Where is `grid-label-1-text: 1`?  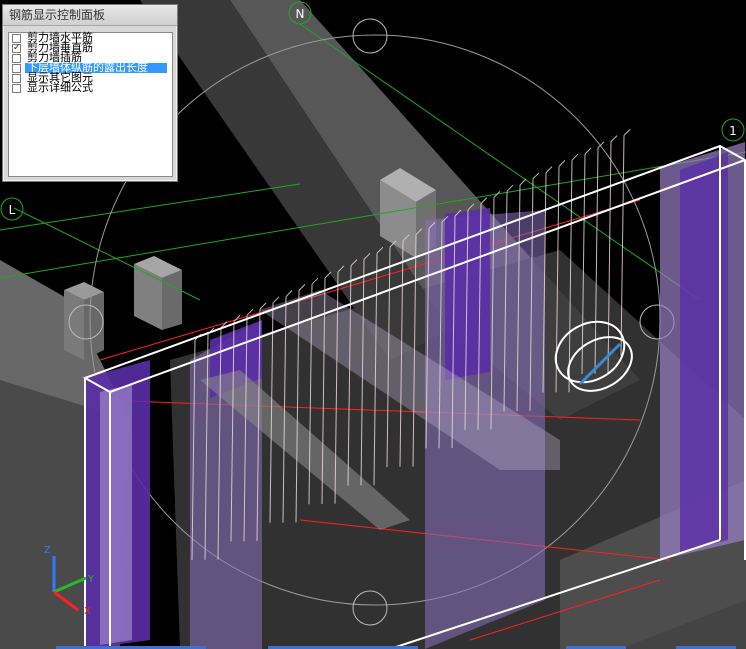
grid-label-1-text: 1 is located at coordinates (733, 131).